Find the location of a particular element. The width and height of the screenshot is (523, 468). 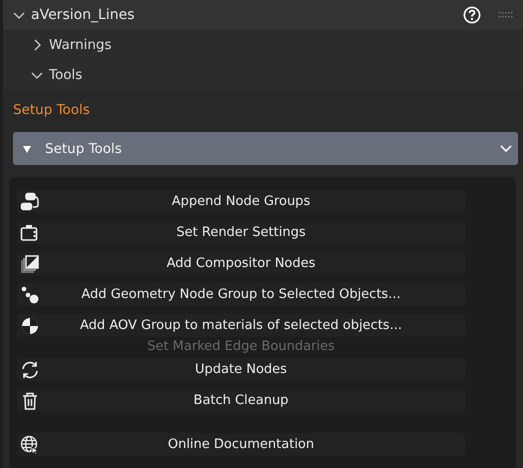

menu-item: Online Documentation is located at coordinates (241, 444).